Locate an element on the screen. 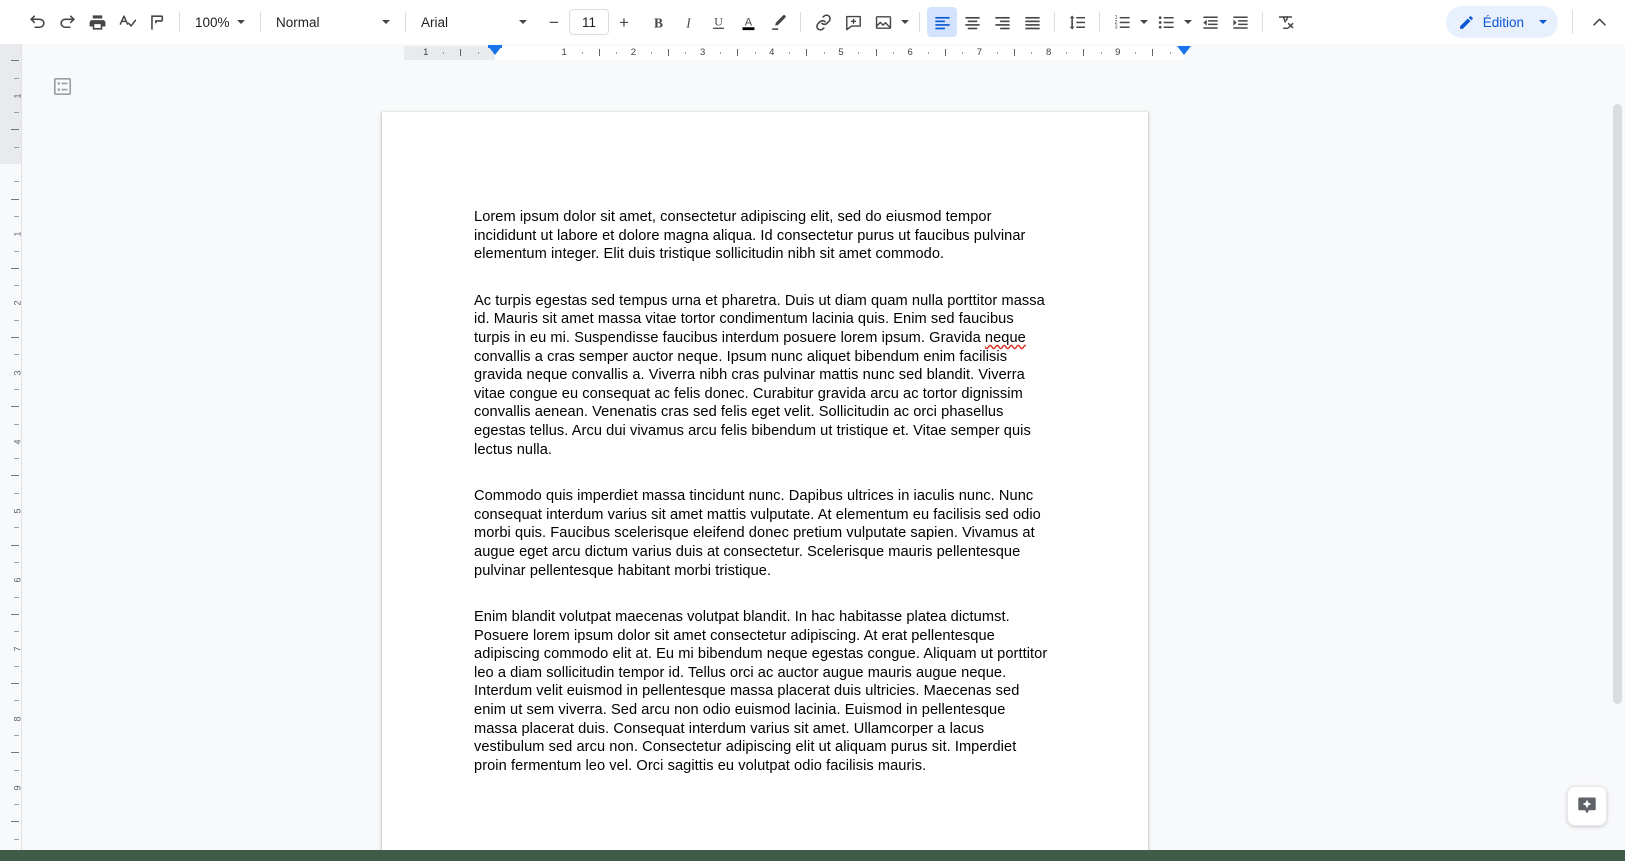 The image size is (1625, 861). svg-text: B is located at coordinates (658, 22).